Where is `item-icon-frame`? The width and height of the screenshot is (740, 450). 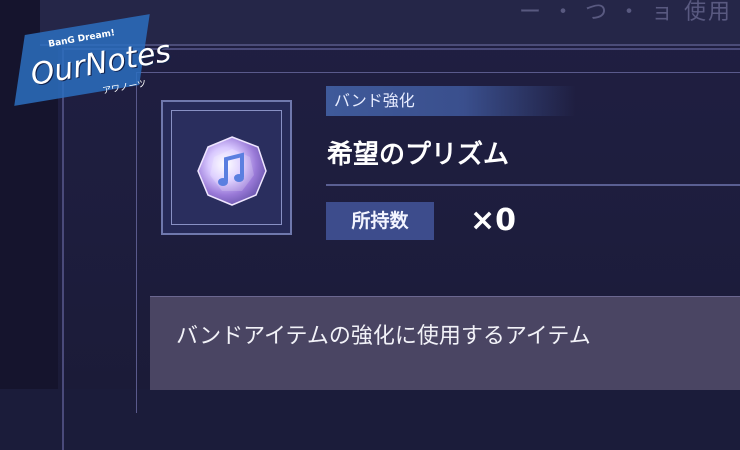 item-icon-frame is located at coordinates (226, 167).